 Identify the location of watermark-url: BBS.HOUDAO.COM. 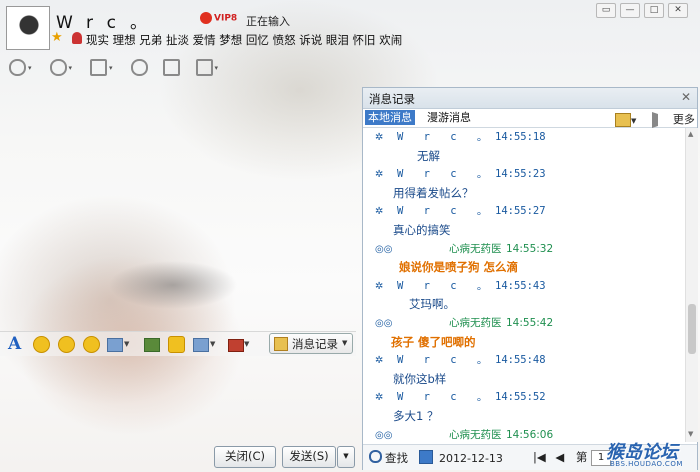
(646, 464).